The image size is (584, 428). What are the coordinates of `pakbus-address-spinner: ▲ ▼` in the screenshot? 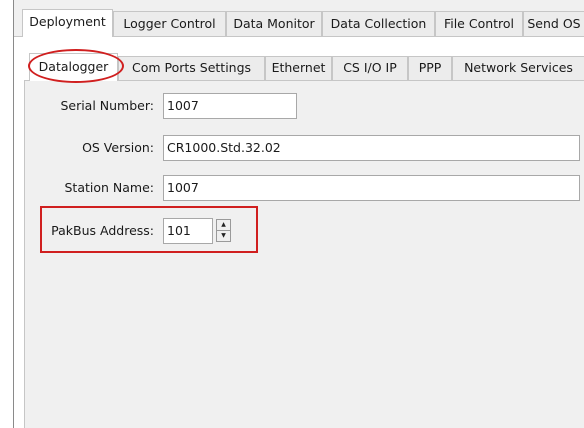 It's located at (223, 230).